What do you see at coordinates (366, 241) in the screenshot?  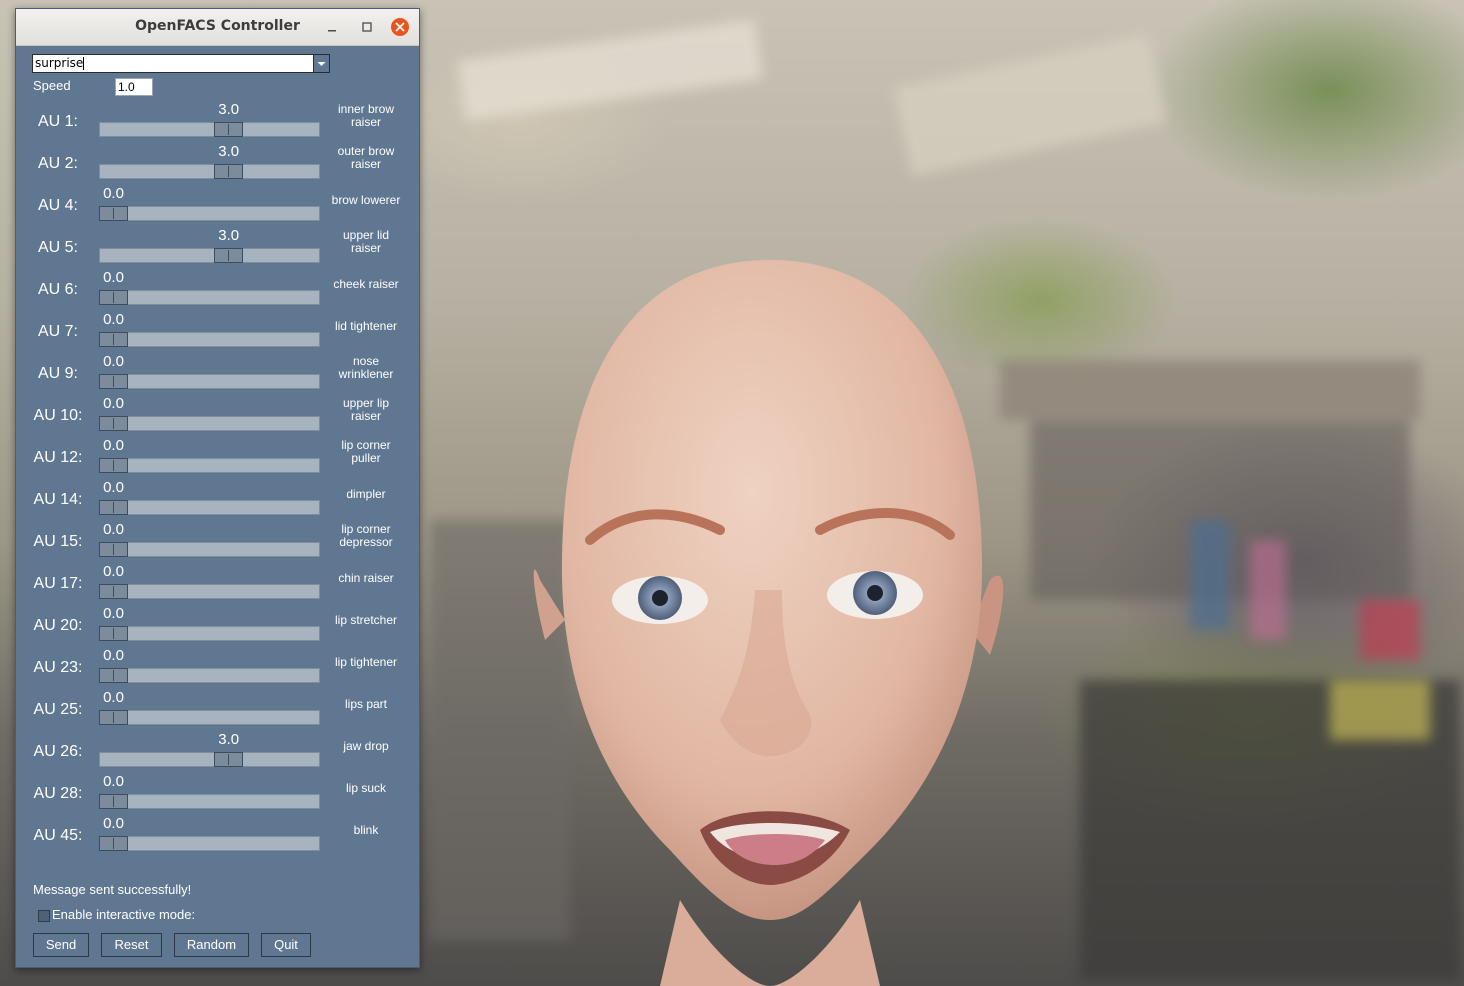 I see `au-description: upper lid raiser` at bounding box center [366, 241].